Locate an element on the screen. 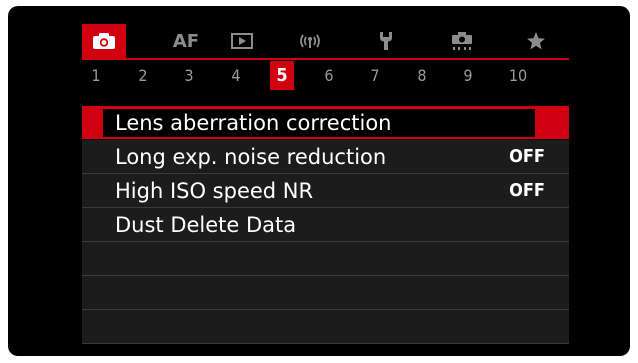 This screenshot has height=363, width=638. tab-playback is located at coordinates (242, 41).